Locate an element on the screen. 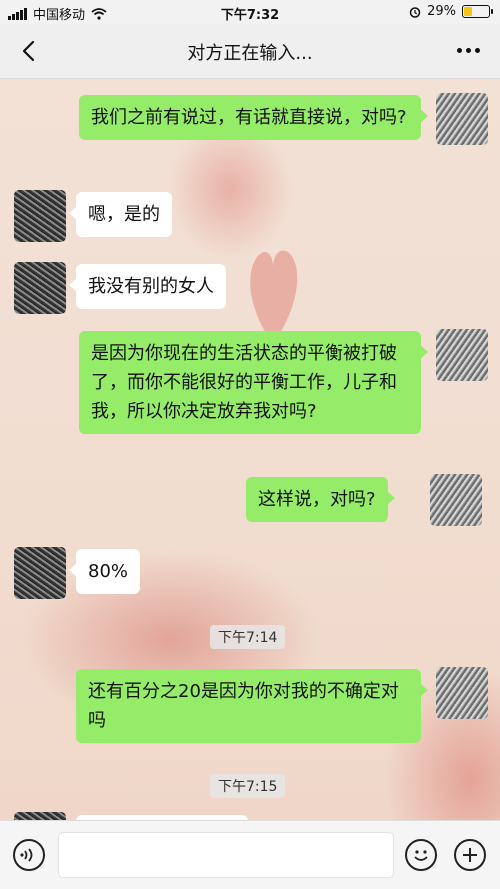 The width and height of the screenshot is (500, 889). input-bar is located at coordinates (250, 854).